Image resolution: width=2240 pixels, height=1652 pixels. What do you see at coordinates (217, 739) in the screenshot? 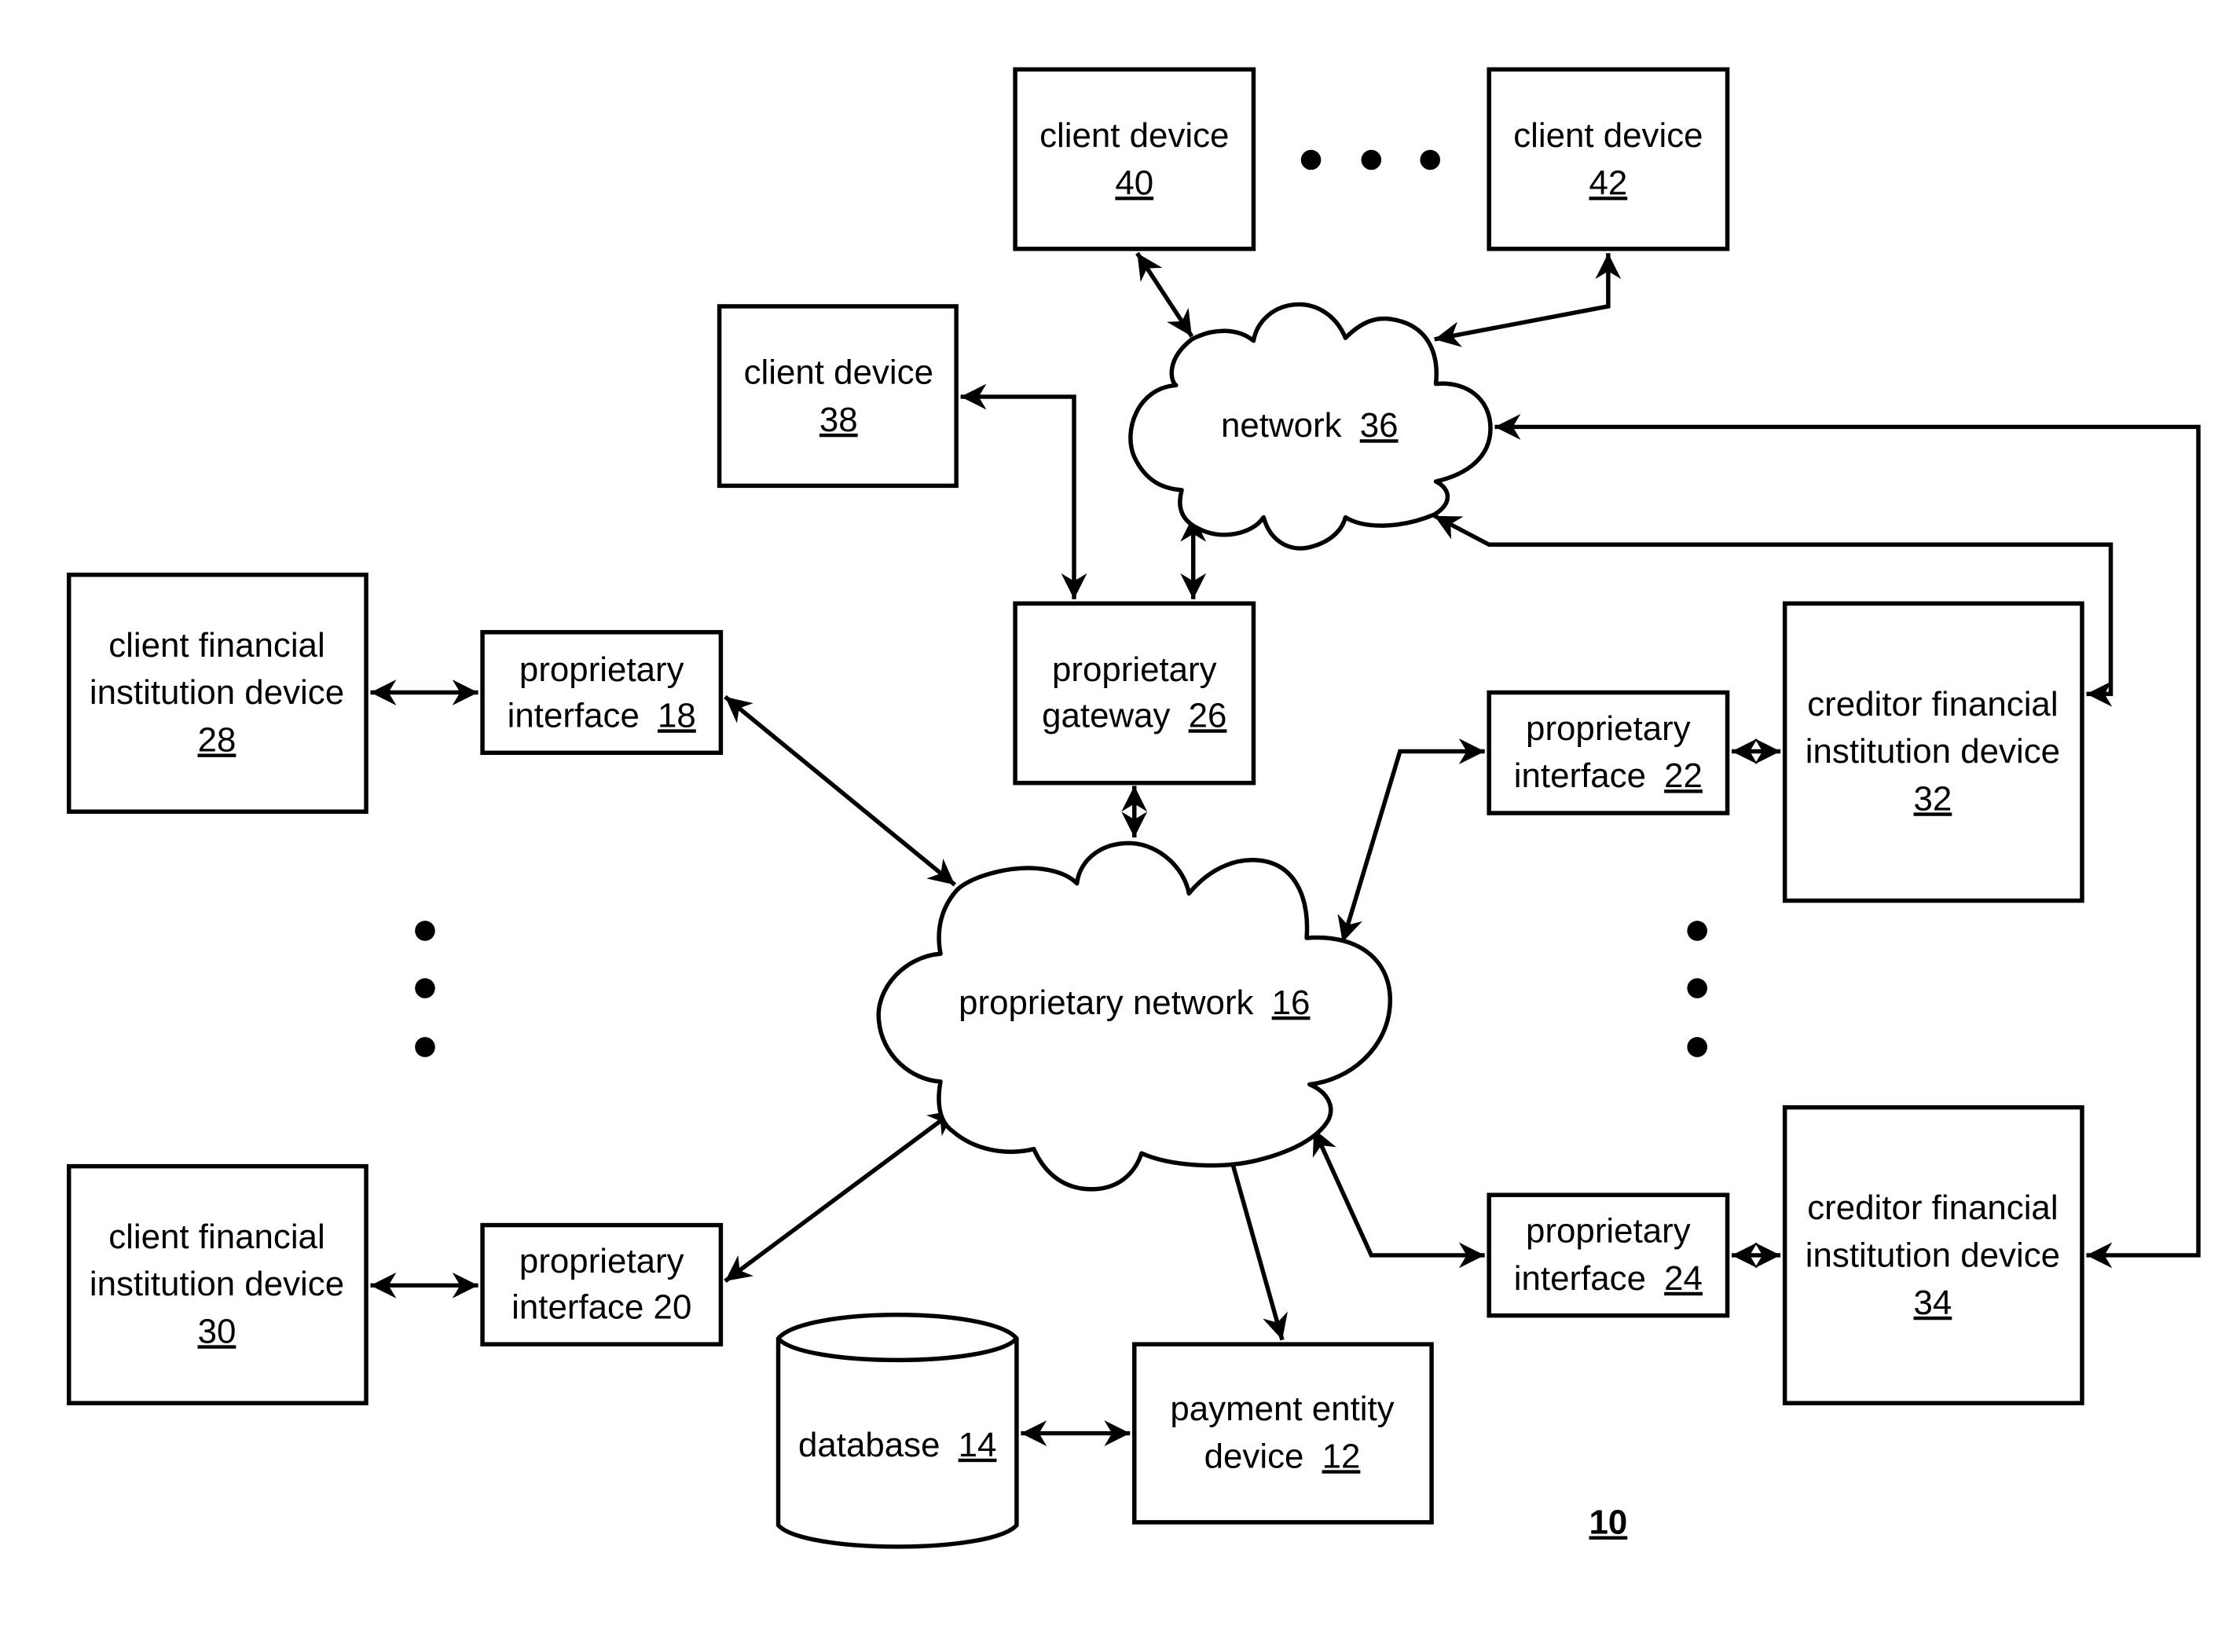
I see `client-fi-28-ref: 28` at bounding box center [217, 739].